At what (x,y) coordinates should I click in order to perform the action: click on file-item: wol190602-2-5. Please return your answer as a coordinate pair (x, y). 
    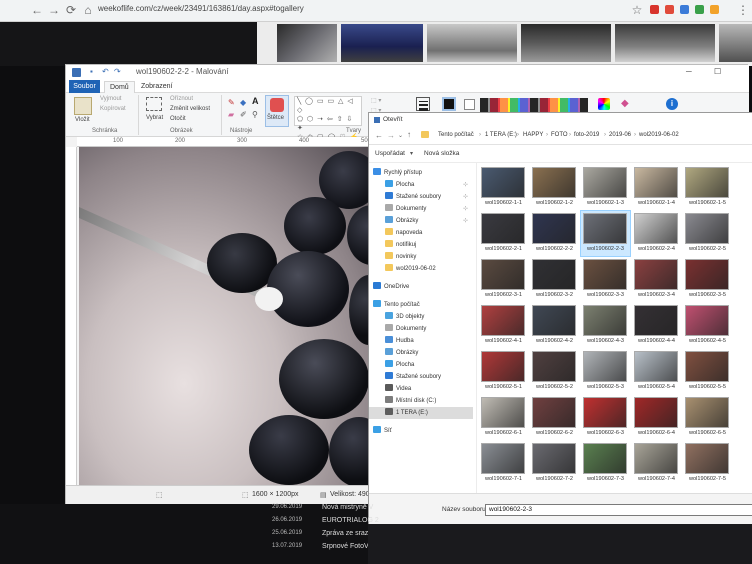
    Looking at the image, I should click on (707, 233).